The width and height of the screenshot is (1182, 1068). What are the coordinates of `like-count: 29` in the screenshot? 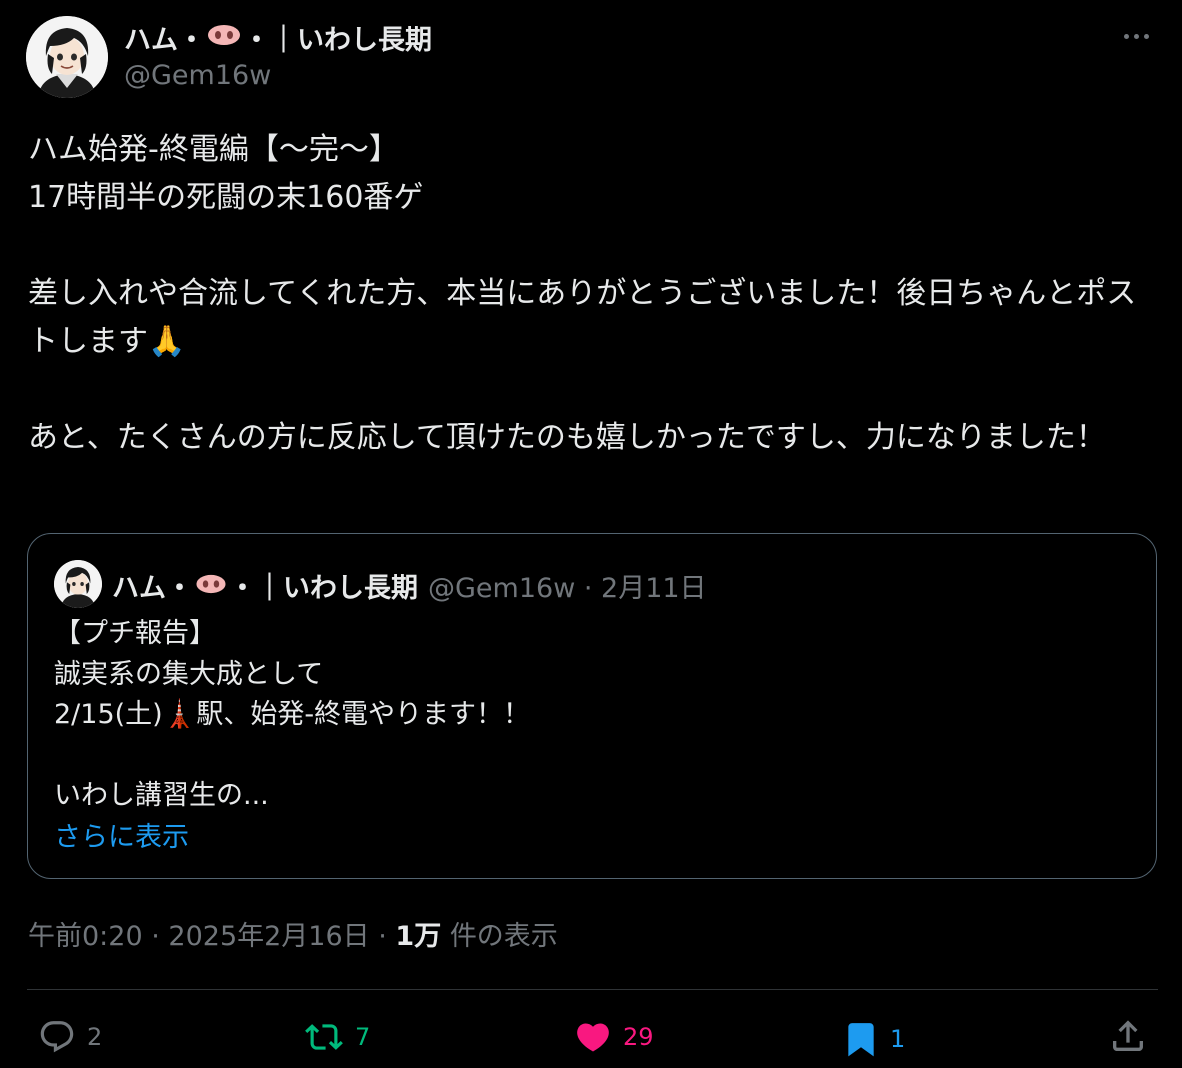 It's located at (638, 1037).